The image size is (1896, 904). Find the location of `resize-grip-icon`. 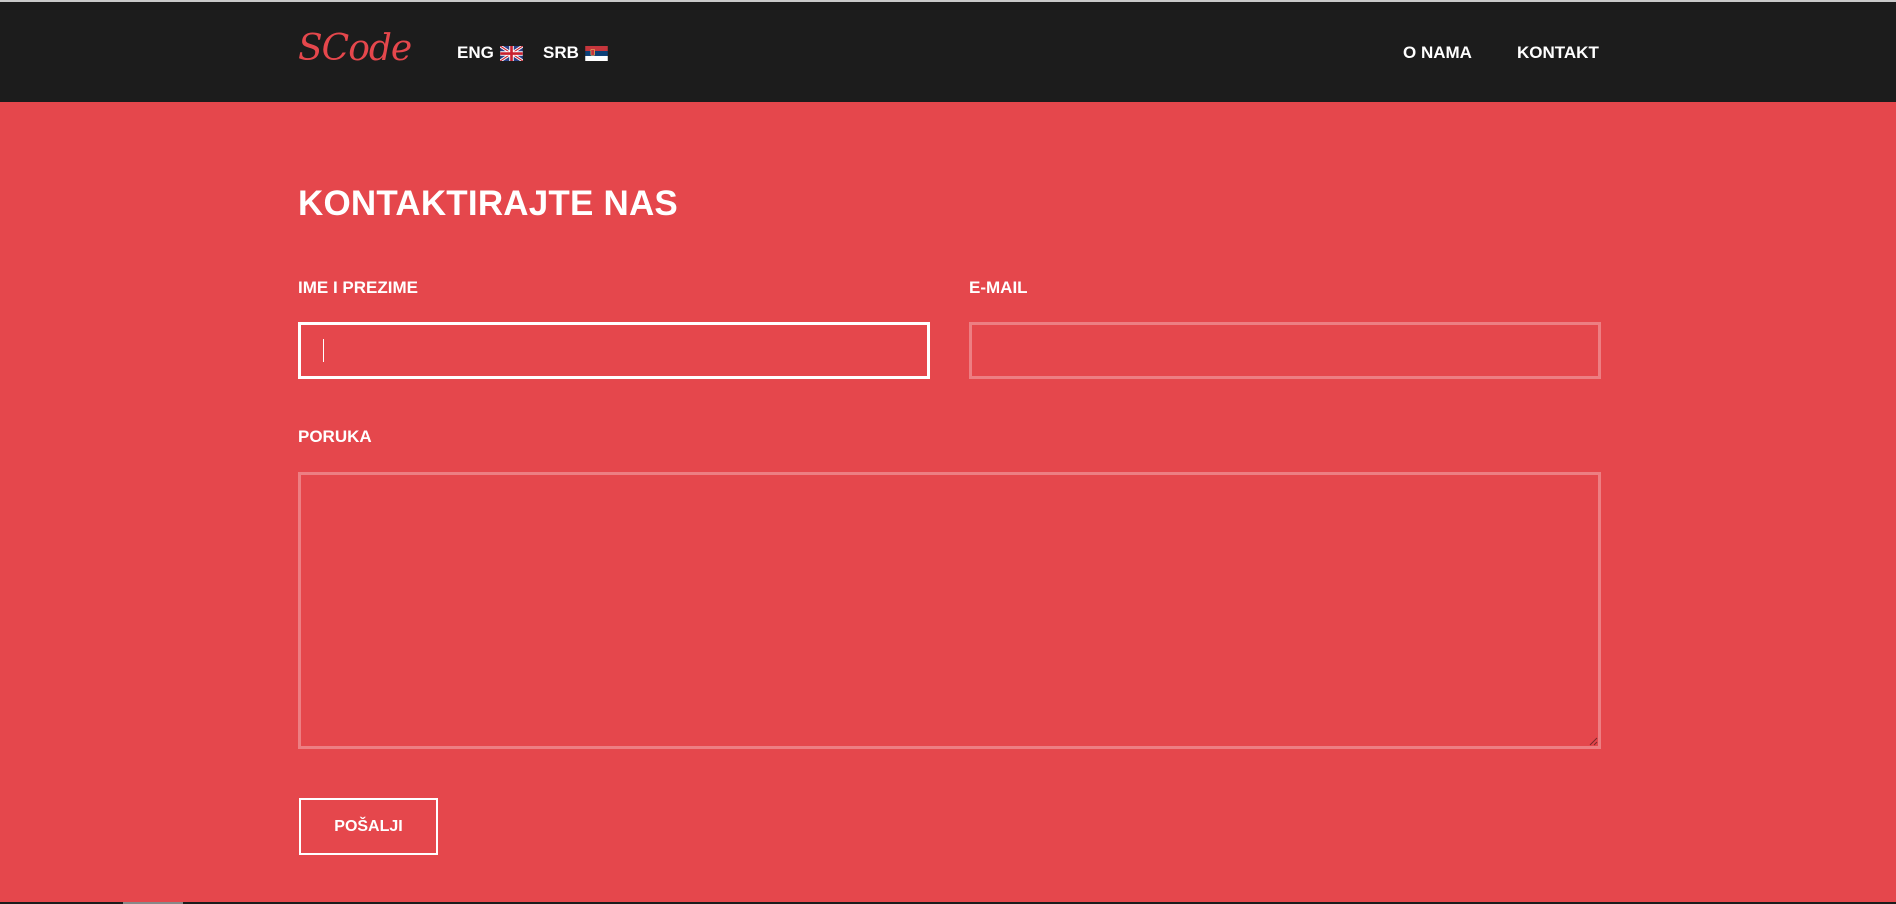

resize-grip-icon is located at coordinates (1593, 741).